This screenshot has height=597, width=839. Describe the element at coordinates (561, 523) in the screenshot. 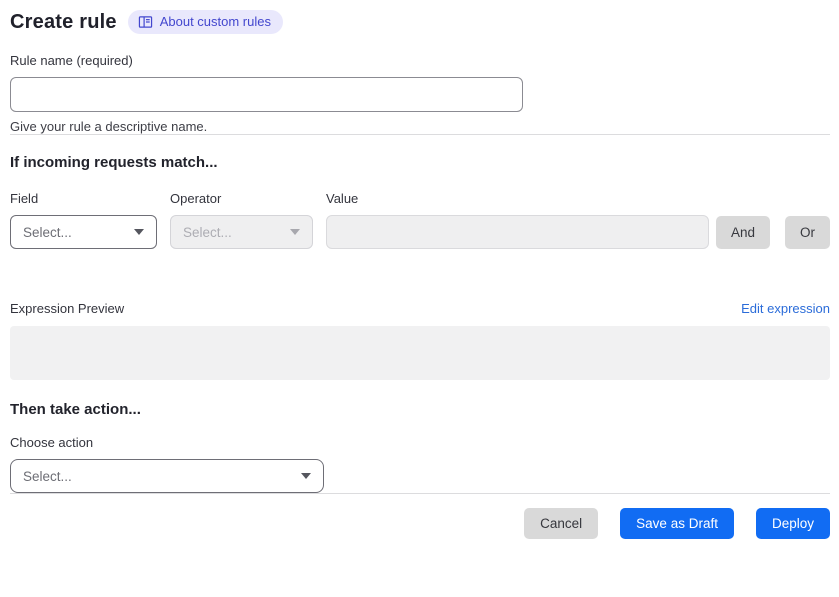

I see `cancel-button: Cancel` at that location.